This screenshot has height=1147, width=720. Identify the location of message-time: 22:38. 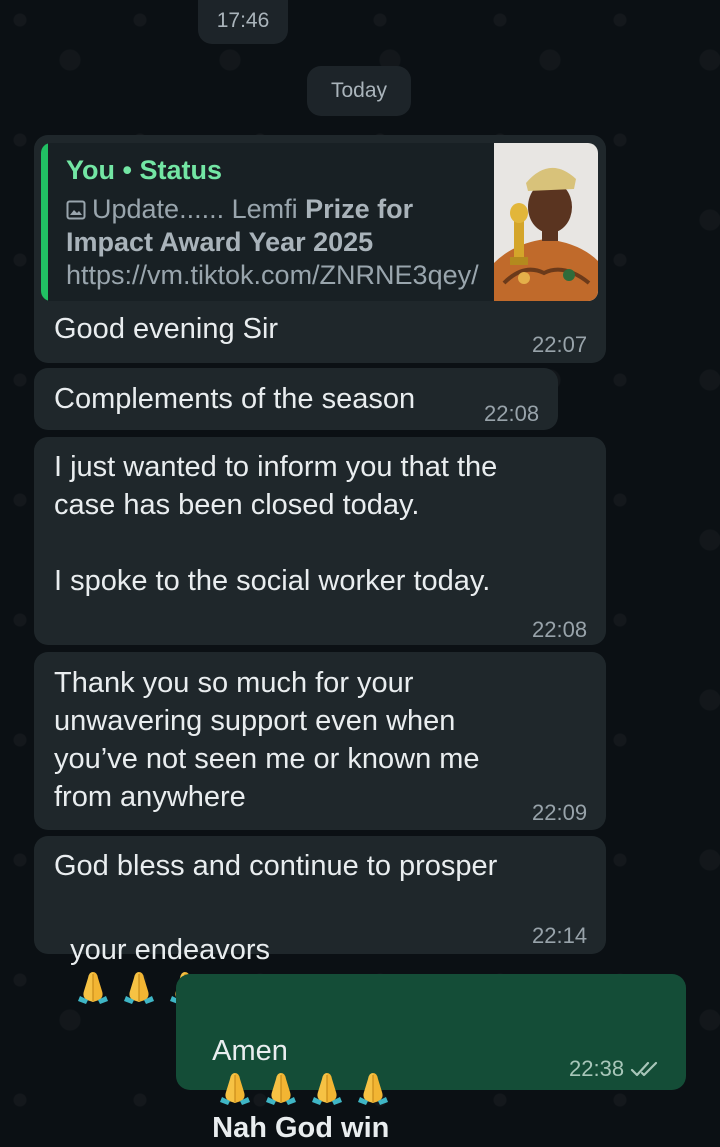
(615, 1069).